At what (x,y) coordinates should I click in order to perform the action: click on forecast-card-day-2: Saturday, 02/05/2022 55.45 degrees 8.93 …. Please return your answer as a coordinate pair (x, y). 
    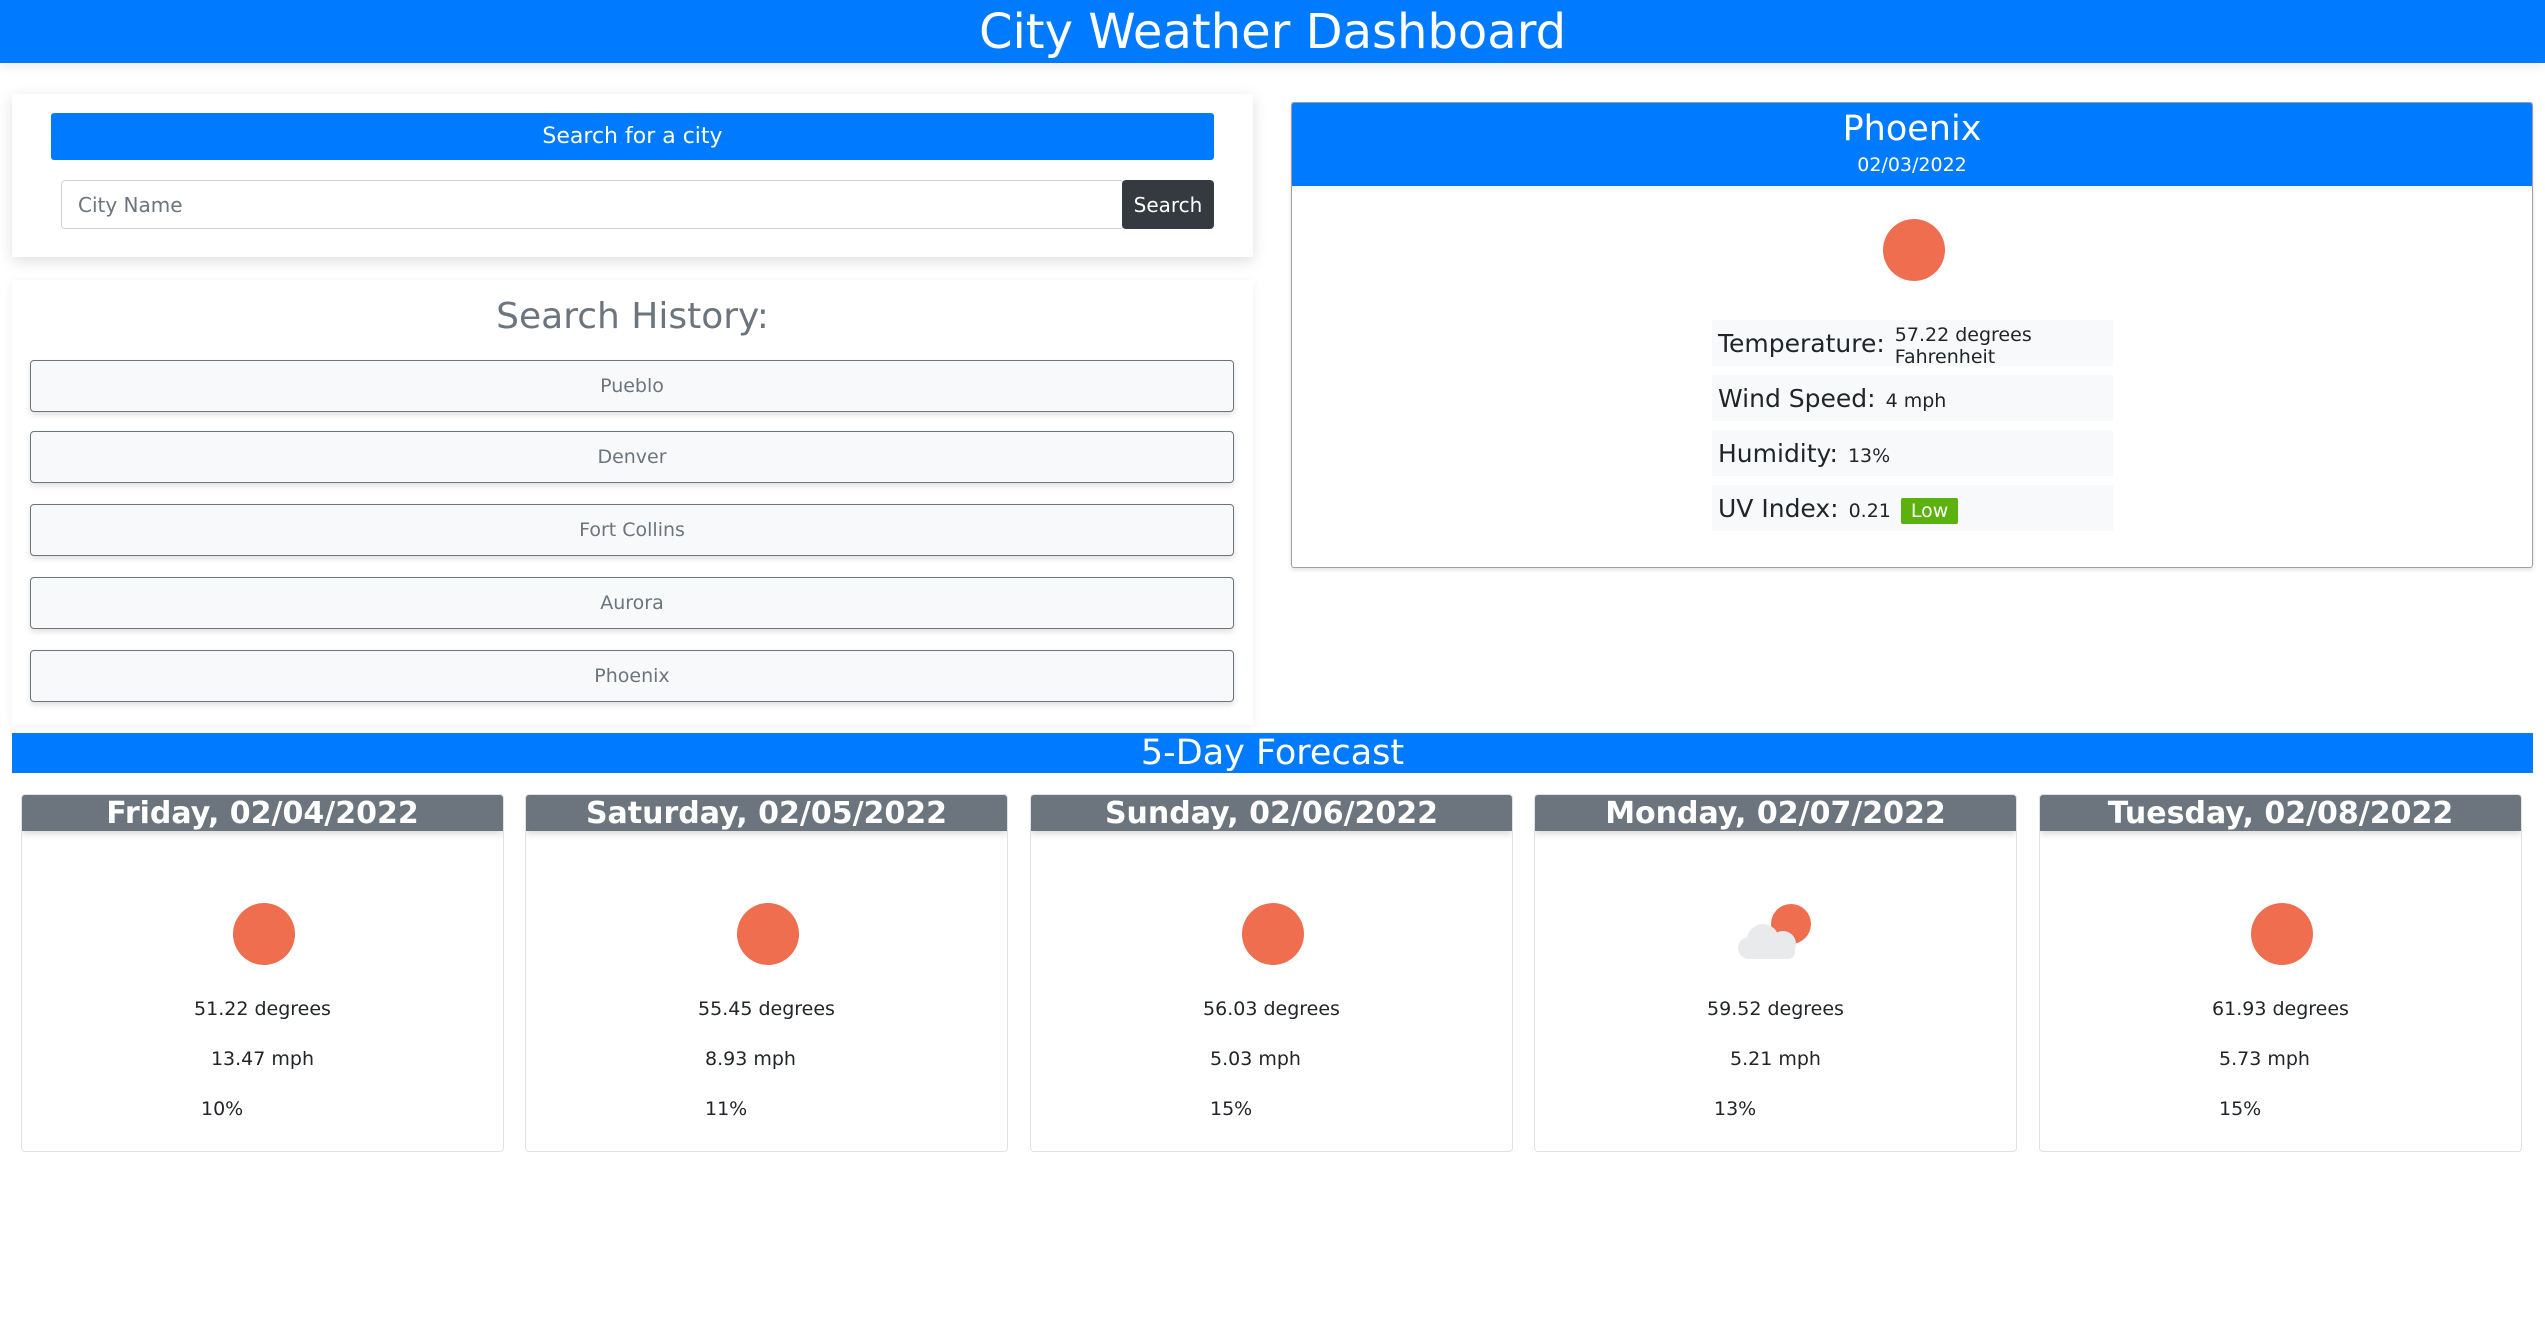
    Looking at the image, I should click on (766, 973).